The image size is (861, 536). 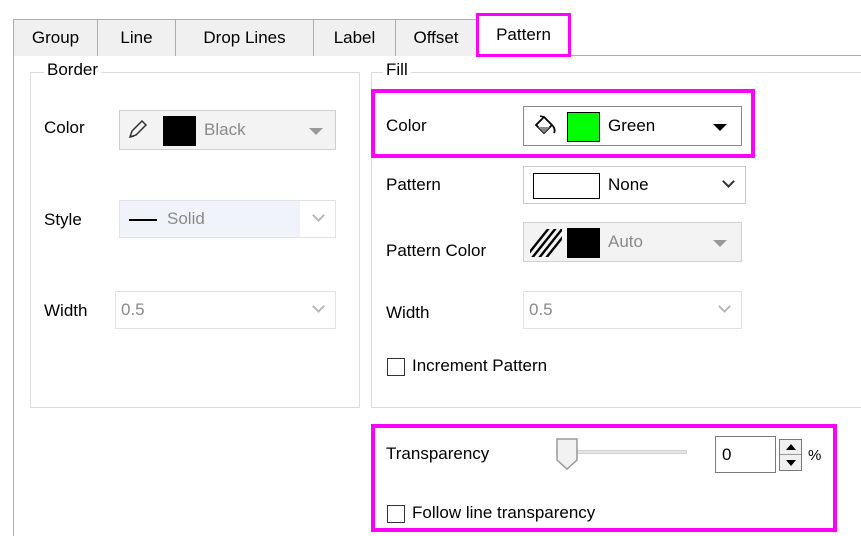 I want to click on fill-pattern-value: None, so click(x=628, y=184).